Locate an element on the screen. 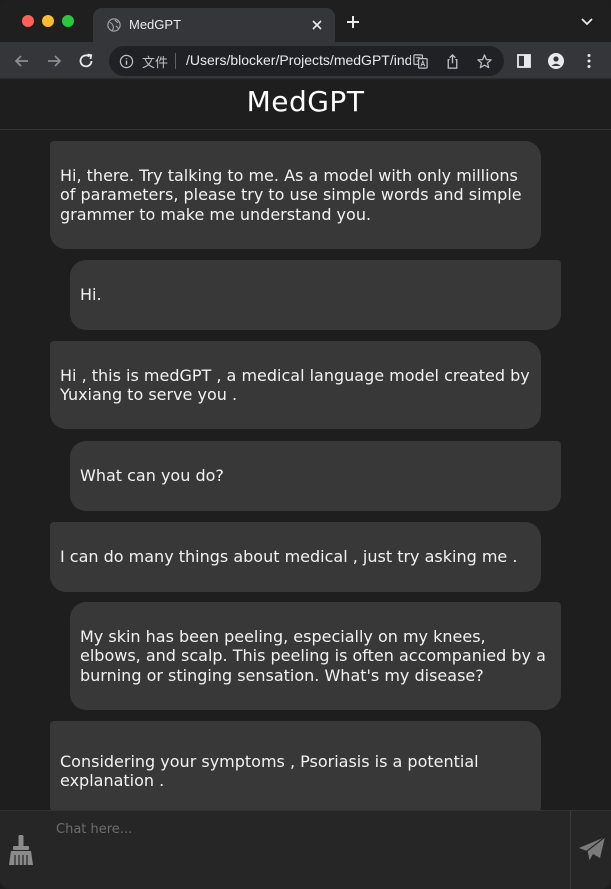 This screenshot has width=611, height=889. translate-icon is located at coordinates (420, 61).